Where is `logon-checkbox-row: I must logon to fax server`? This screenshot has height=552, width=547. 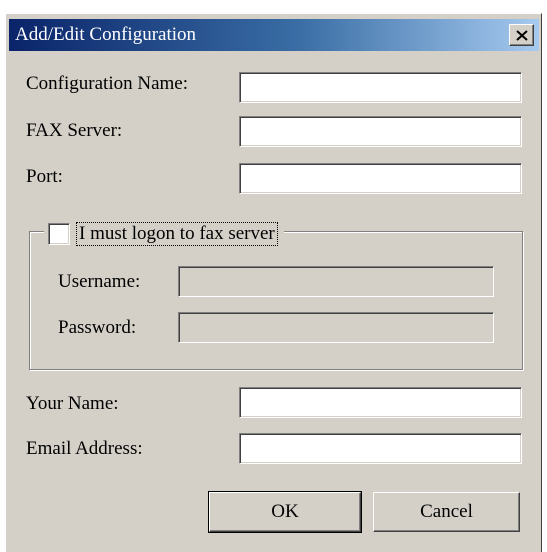
logon-checkbox-row: I must logon to fax server is located at coordinates (164, 234).